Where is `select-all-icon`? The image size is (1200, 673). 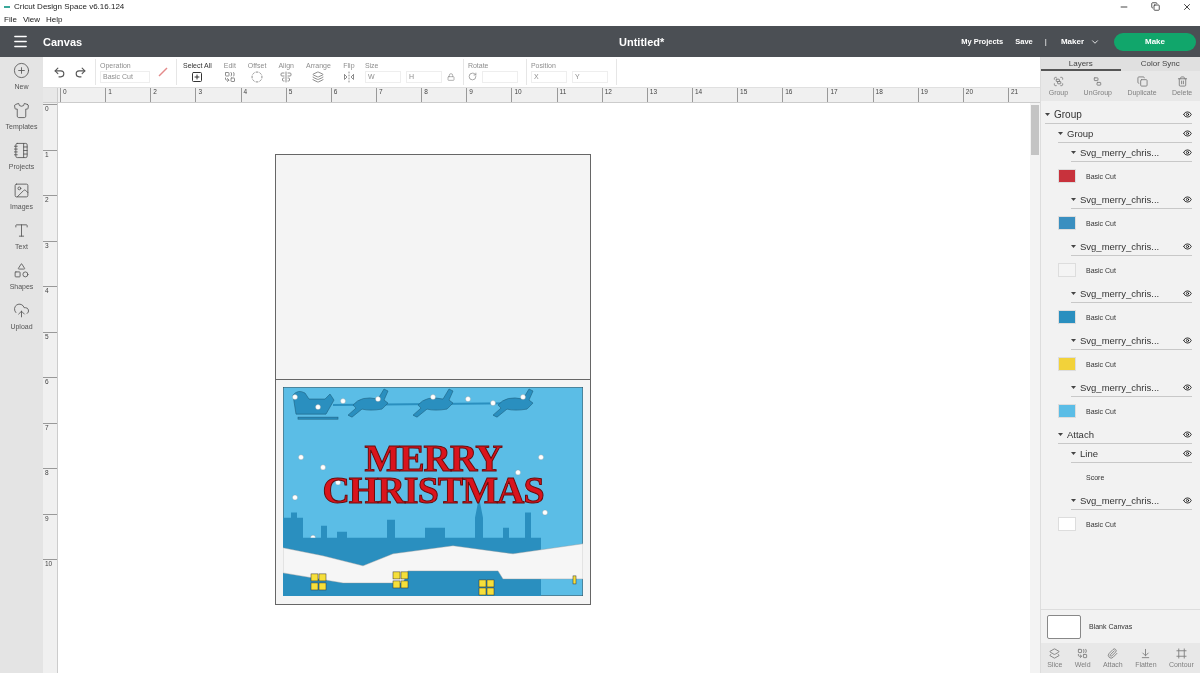
select-all-icon is located at coordinates (197, 76).